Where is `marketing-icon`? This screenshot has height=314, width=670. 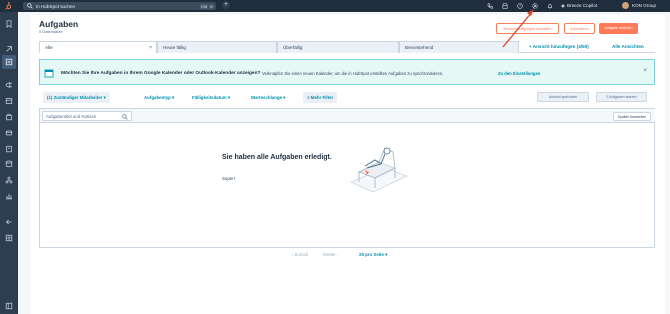 marketing-icon is located at coordinates (9, 85).